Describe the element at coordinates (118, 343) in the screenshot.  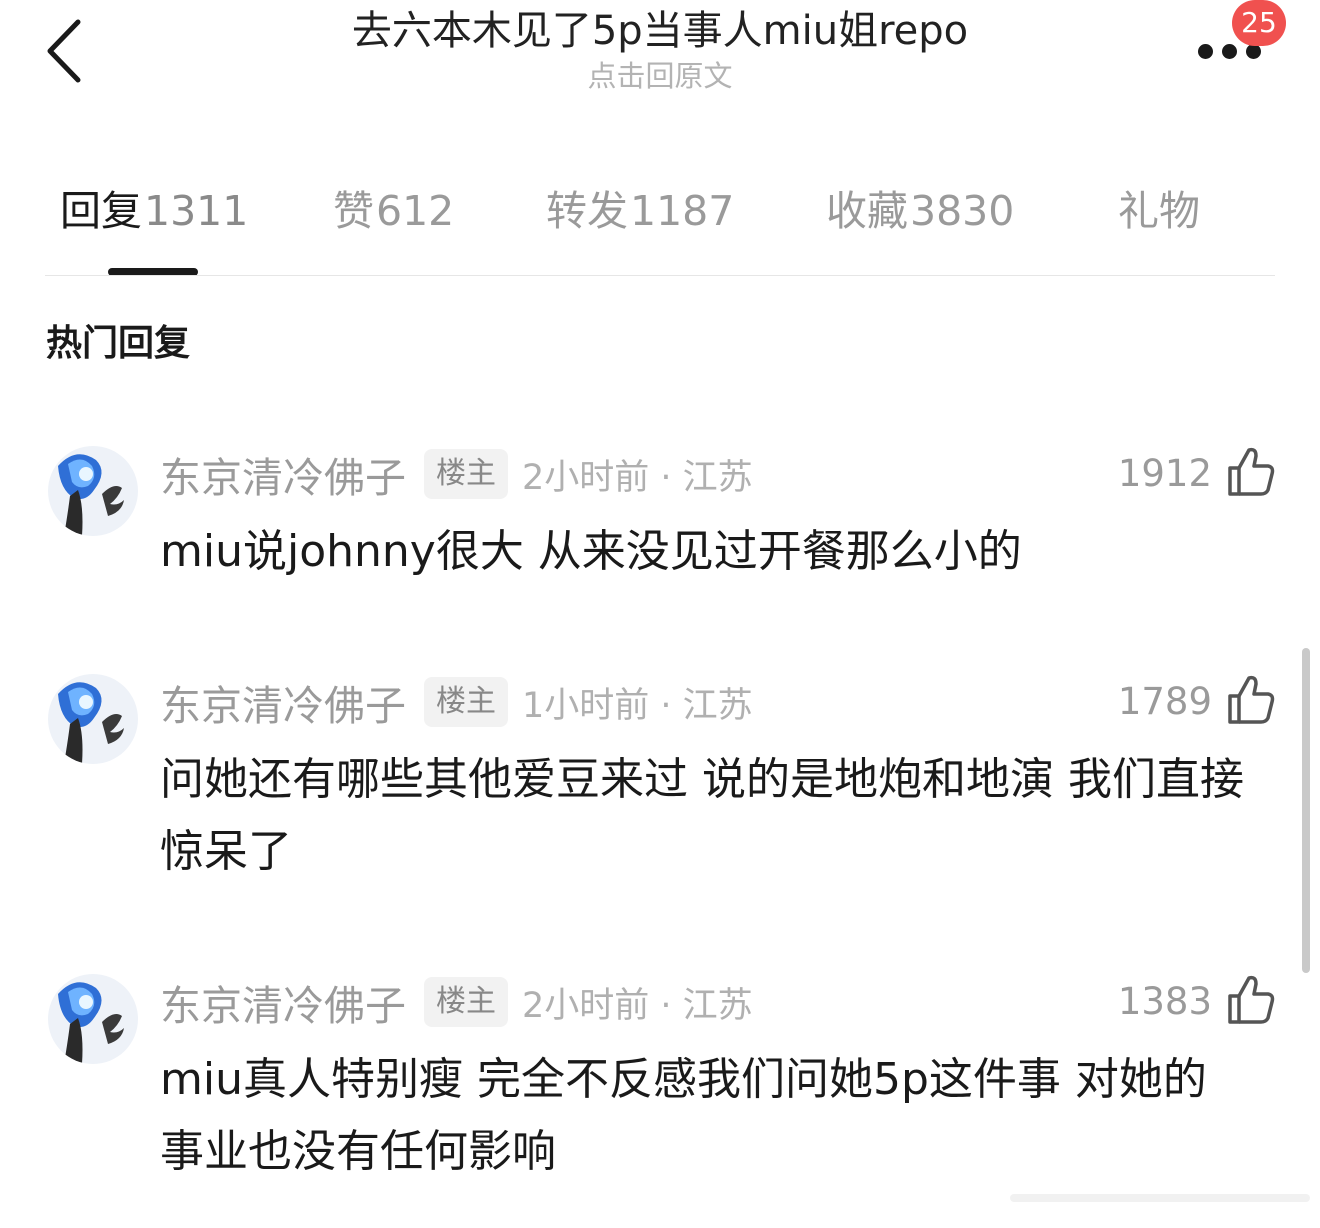
I see `section-title-hot-replies: 热门回复` at that location.